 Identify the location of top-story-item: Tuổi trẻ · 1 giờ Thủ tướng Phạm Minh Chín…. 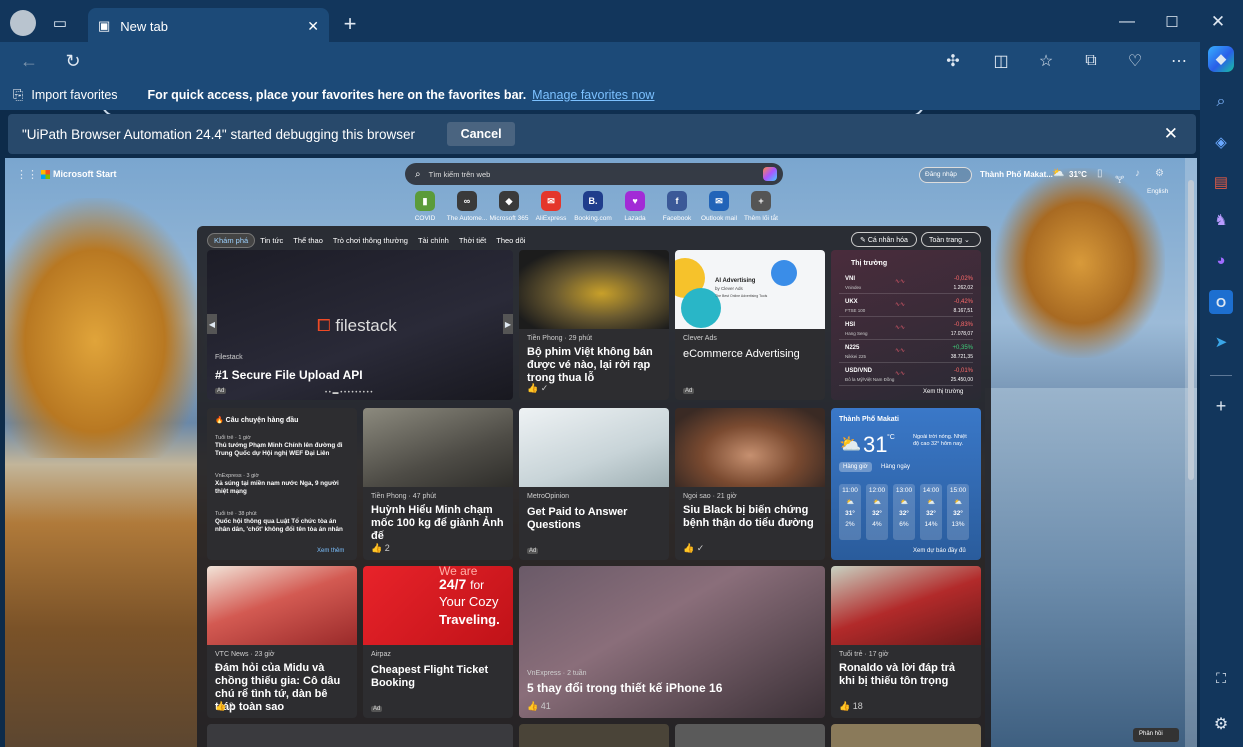
(283, 446).